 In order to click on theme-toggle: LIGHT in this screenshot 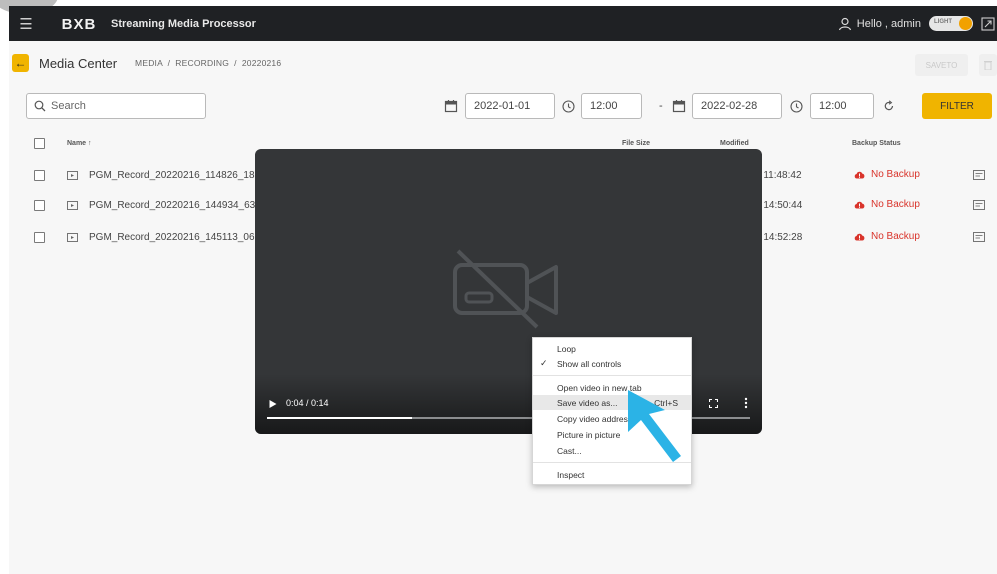, I will do `click(951, 23)`.